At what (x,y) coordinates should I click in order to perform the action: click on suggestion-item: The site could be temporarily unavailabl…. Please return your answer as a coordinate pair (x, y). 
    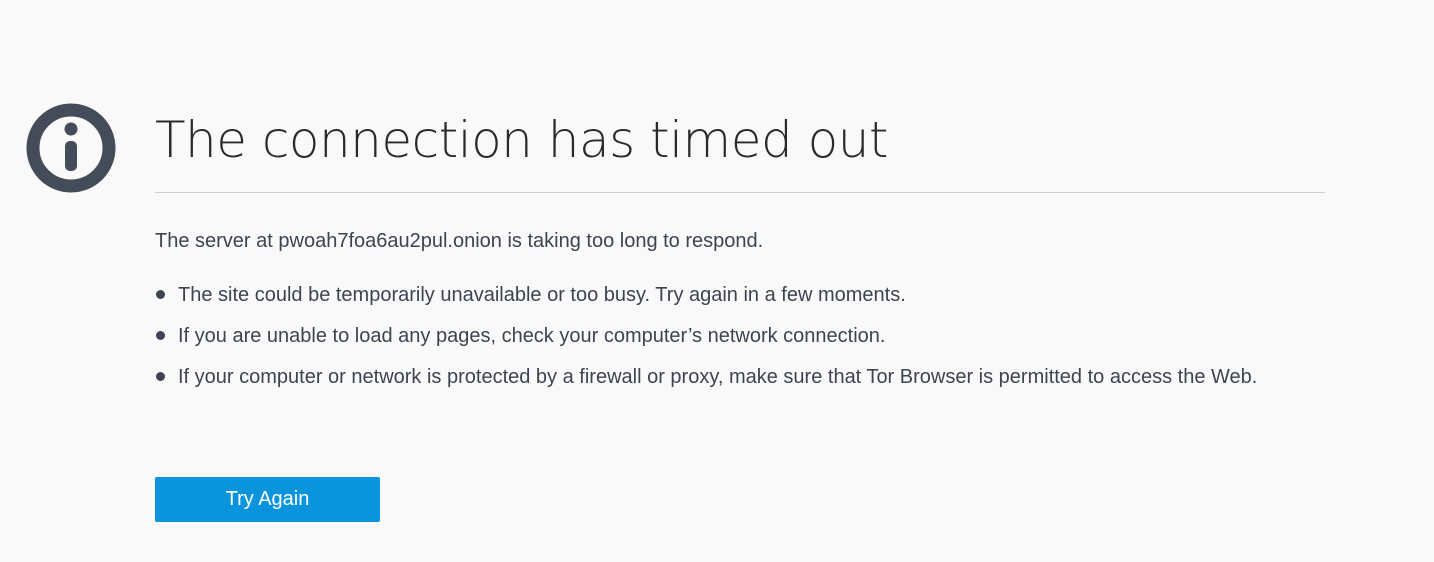
    Looking at the image, I should click on (730, 295).